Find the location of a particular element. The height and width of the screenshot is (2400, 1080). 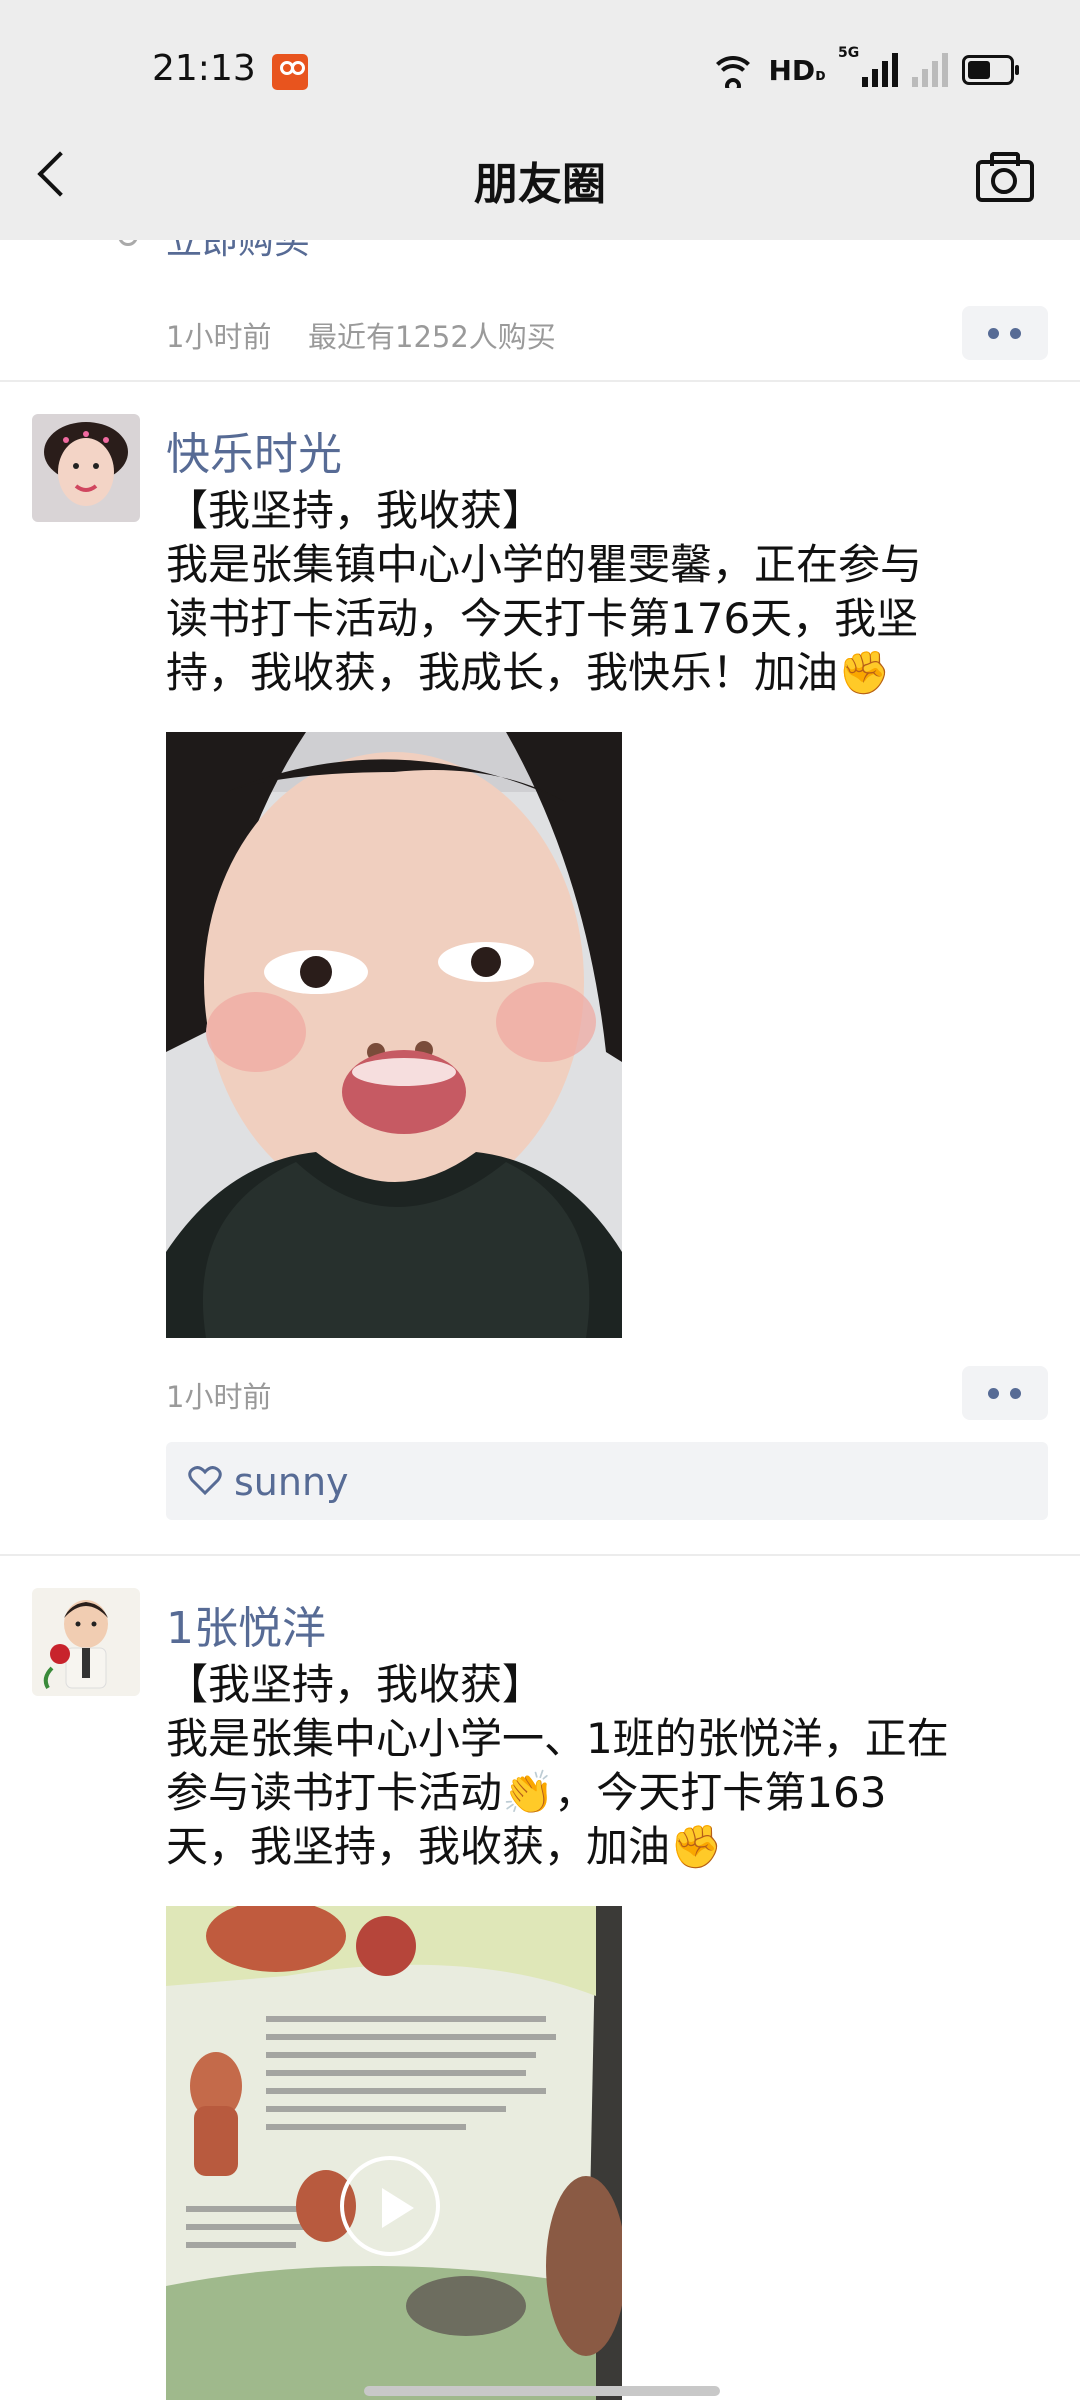

post-text-line: 持，我收获，我成长，我快乐！加油✊ is located at coordinates (528, 672).